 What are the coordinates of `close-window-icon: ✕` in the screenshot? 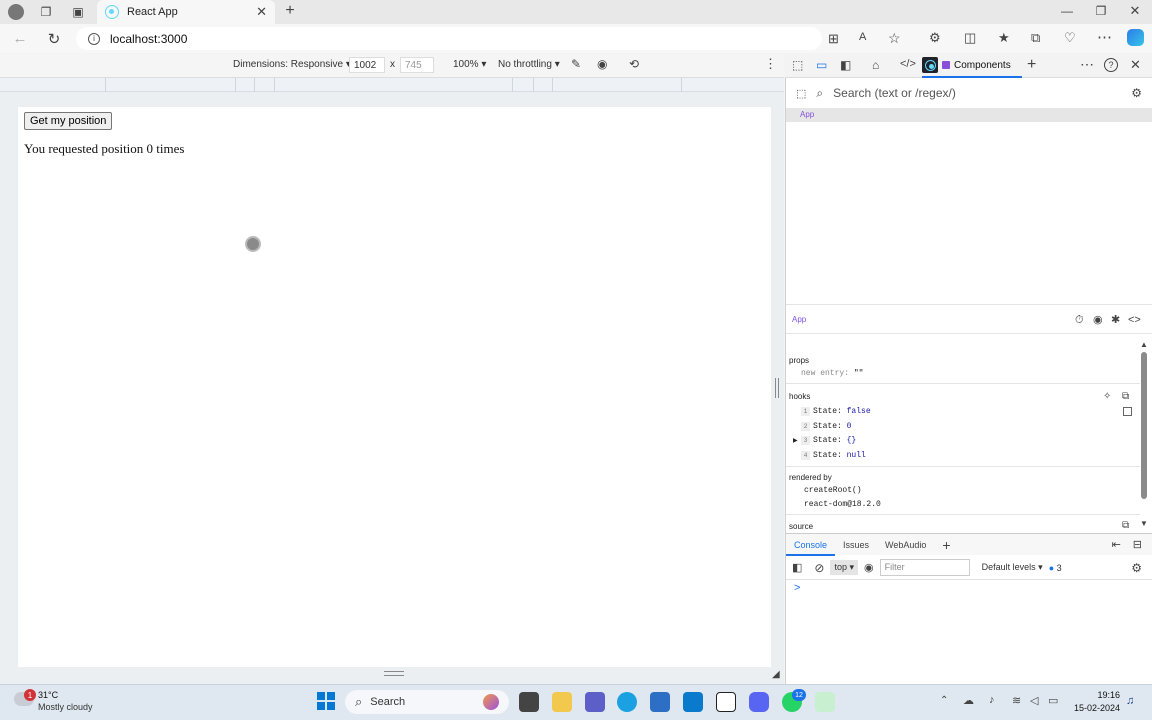 It's located at (1135, 11).